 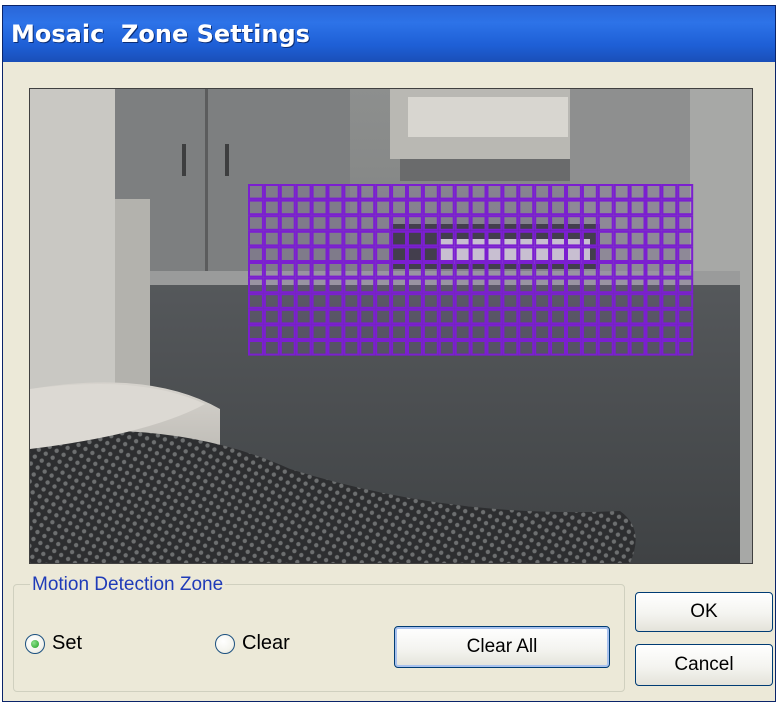 What do you see at coordinates (704, 665) in the screenshot?
I see `cancel-button: Cancel` at bounding box center [704, 665].